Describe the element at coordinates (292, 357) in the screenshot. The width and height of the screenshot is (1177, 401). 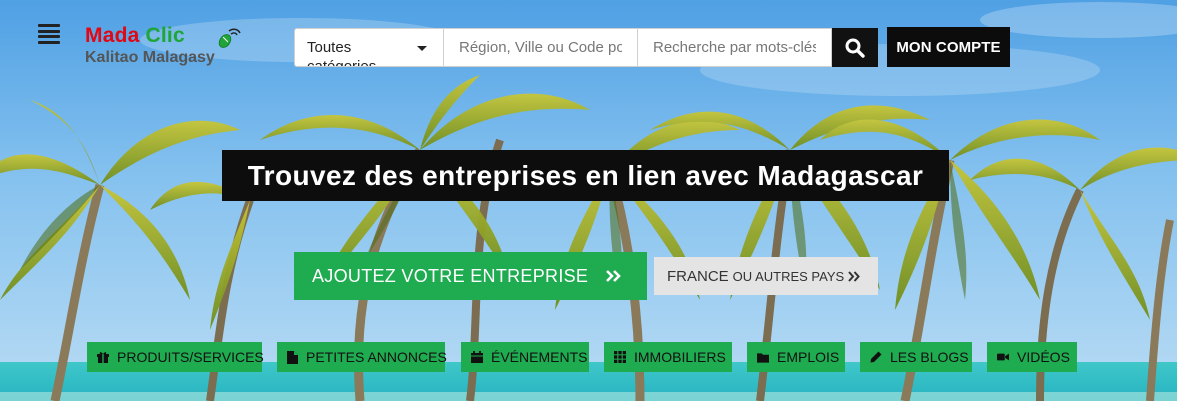
I see `file-icon` at that location.